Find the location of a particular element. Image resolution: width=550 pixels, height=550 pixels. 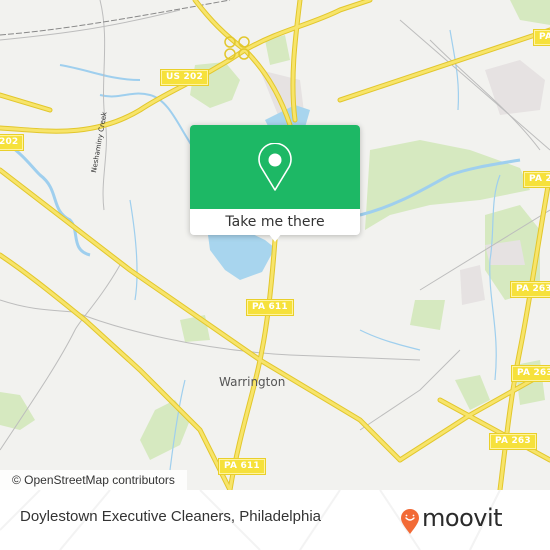

location-popup: Take me there is located at coordinates (275, 183).